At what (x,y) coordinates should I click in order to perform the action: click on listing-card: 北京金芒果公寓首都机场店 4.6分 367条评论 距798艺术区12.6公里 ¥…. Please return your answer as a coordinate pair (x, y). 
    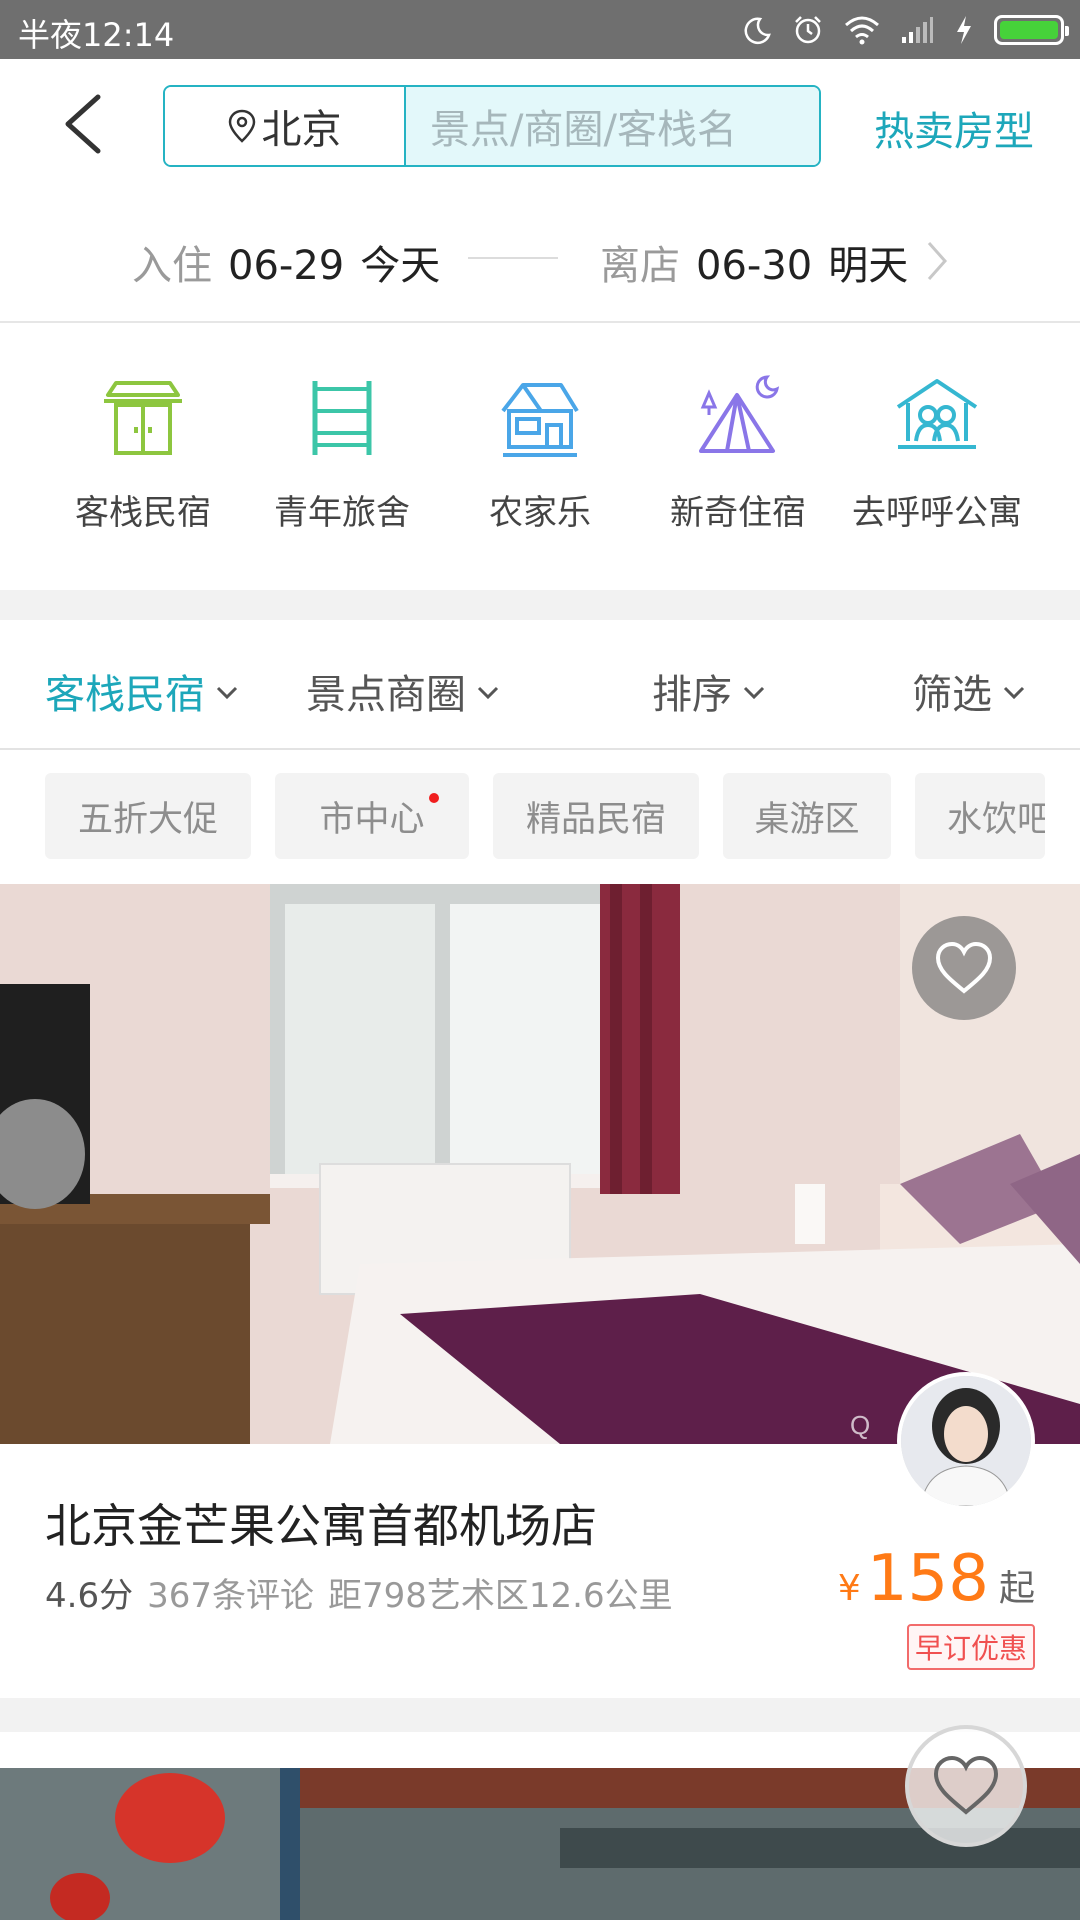
    Looking at the image, I should click on (540, 1571).